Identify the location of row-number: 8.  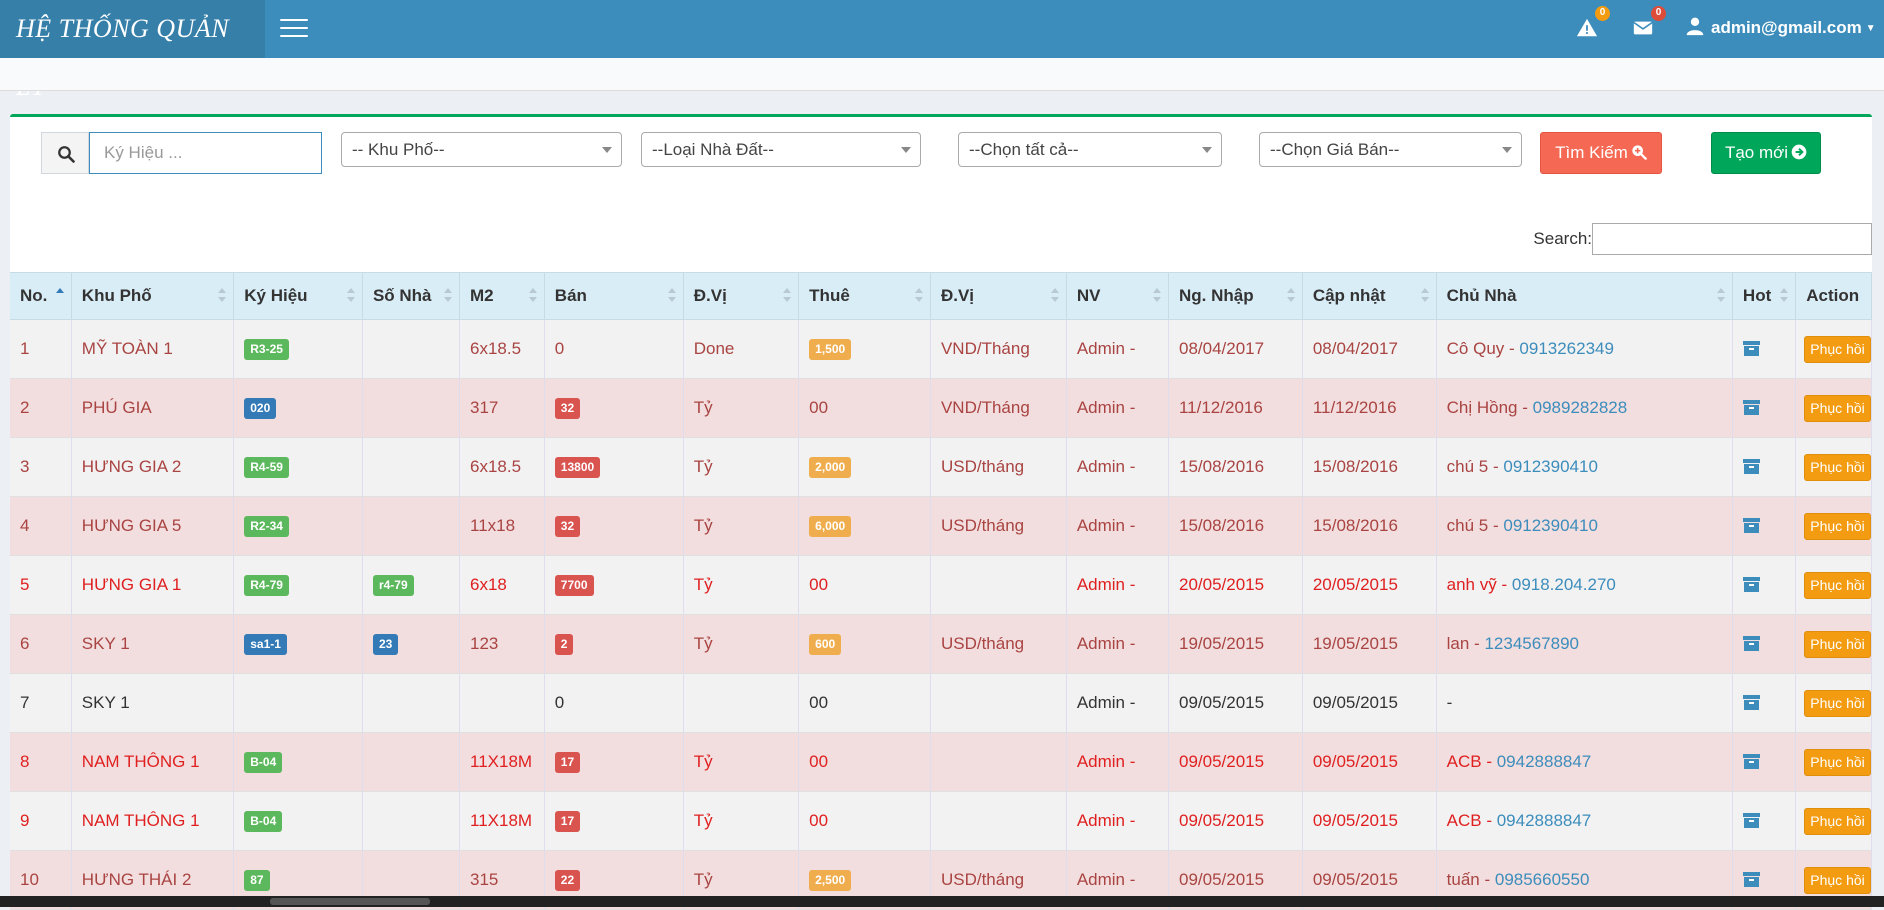
(41, 762).